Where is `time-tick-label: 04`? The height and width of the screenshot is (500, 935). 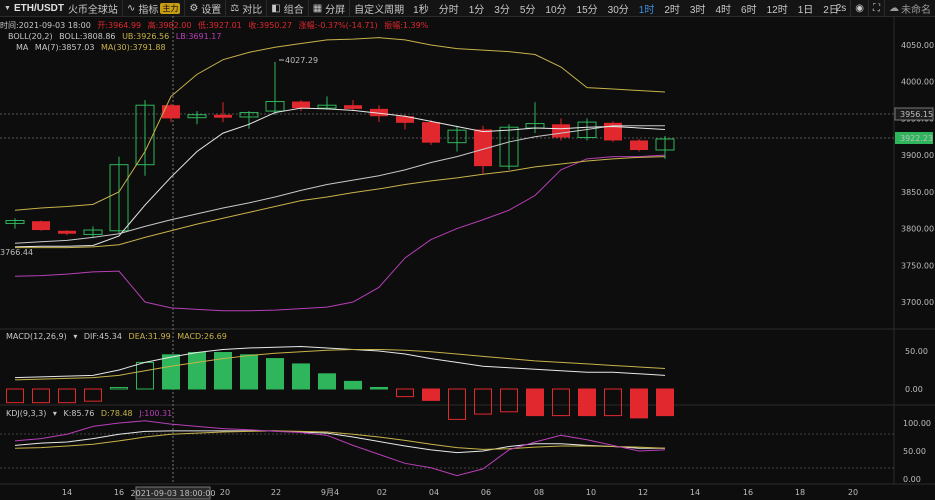
time-tick-label: 04 is located at coordinates (434, 492).